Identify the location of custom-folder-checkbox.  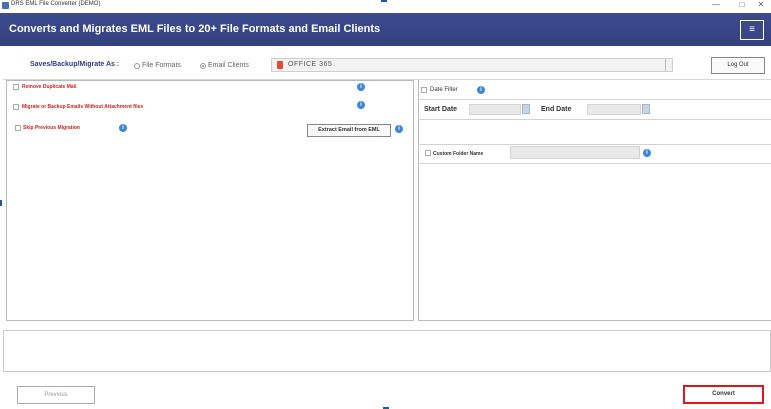
(428, 153).